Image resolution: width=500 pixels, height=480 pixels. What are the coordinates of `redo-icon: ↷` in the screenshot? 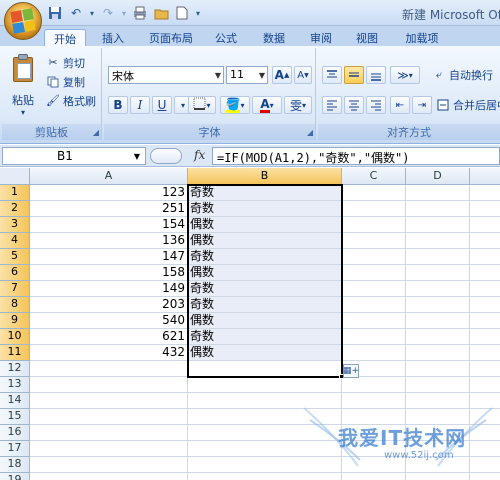 It's located at (108, 13).